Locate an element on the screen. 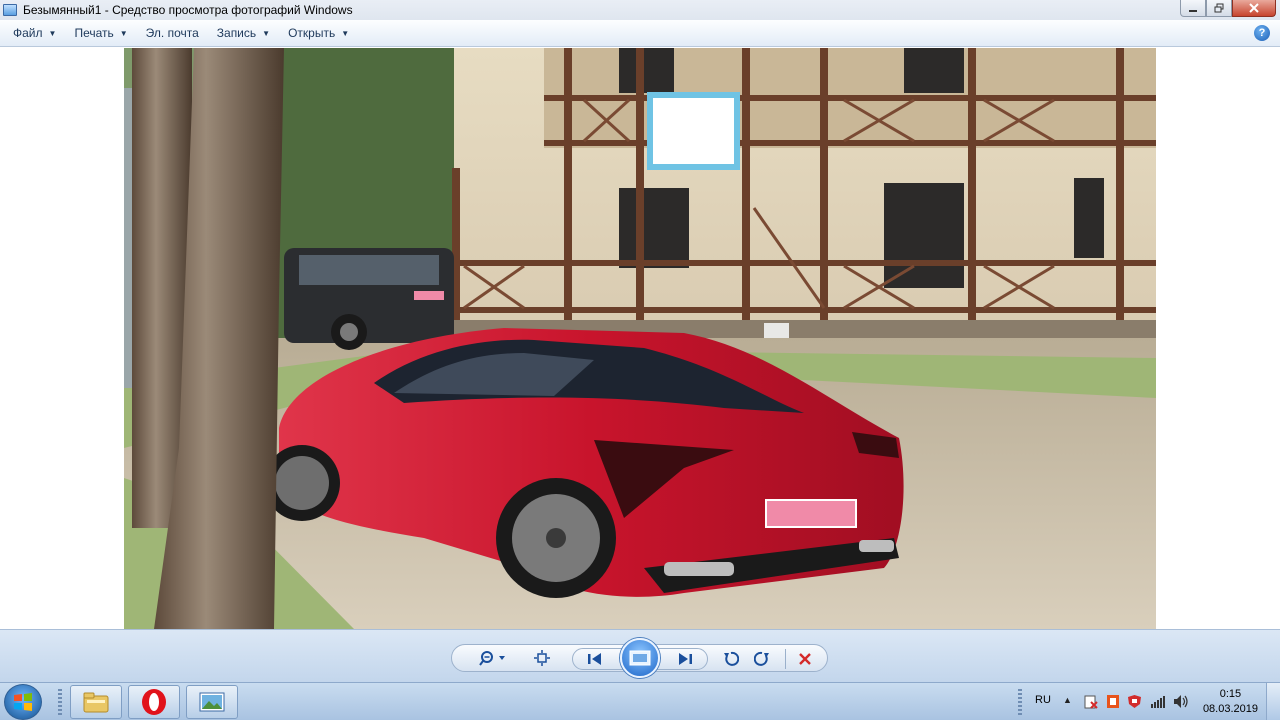 This screenshot has width=1280, height=720. show-desktop-button is located at coordinates (1273, 701).